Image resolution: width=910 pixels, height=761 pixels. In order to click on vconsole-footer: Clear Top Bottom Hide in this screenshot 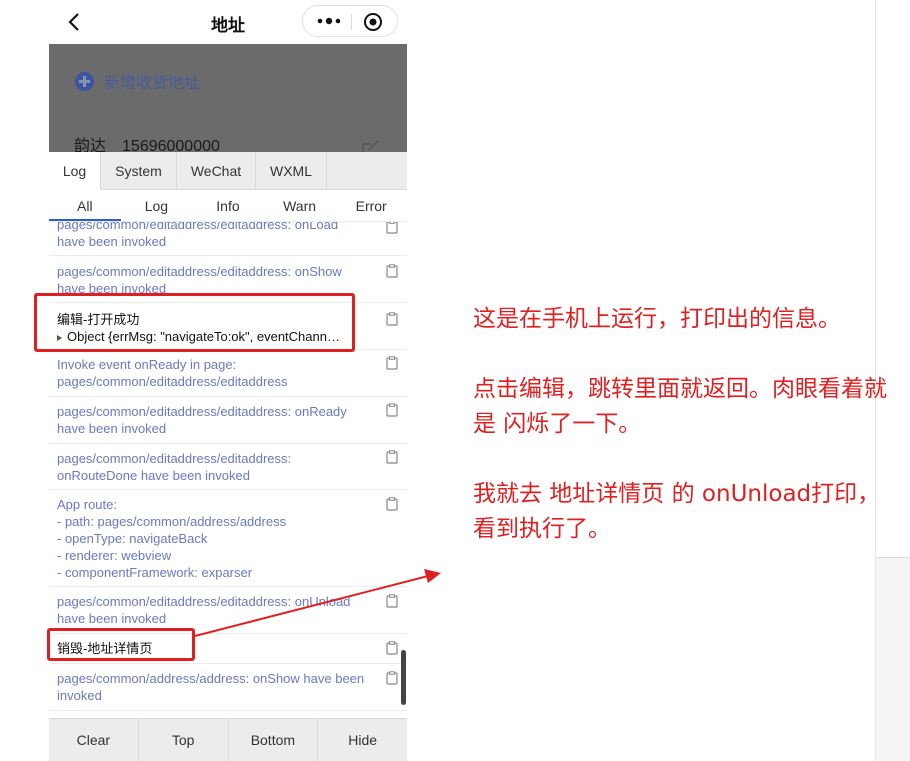, I will do `click(228, 739)`.